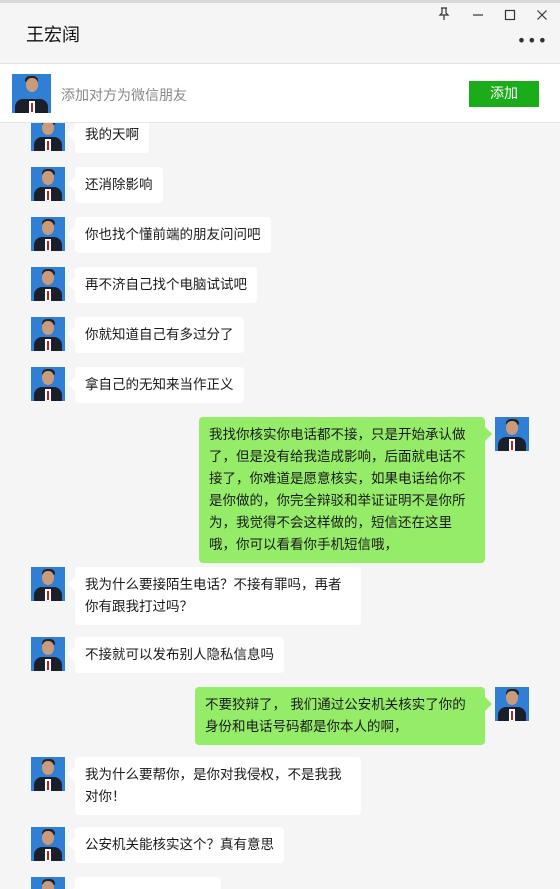  Describe the element at coordinates (148, 883) in the screenshot. I see `message-bubble` at that location.